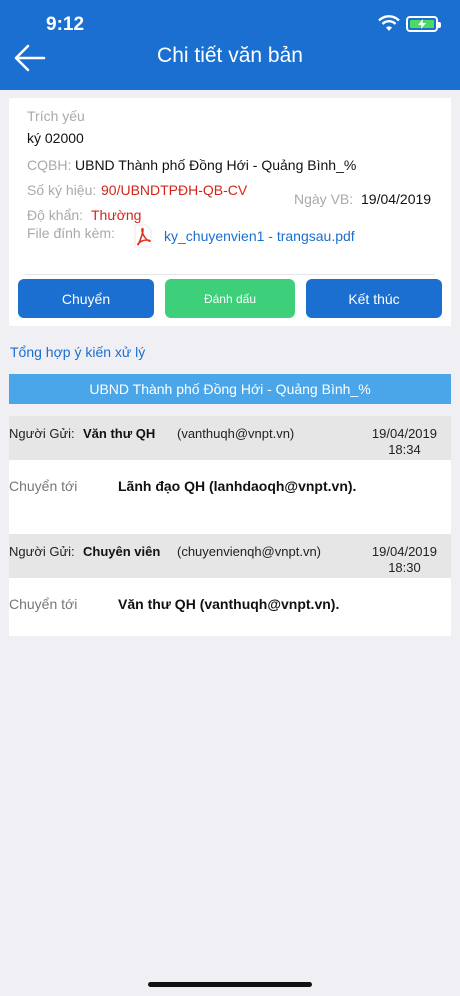 This screenshot has width=460, height=996. Describe the element at coordinates (404, 567) in the screenshot. I see `log-time: 18:30` at that location.